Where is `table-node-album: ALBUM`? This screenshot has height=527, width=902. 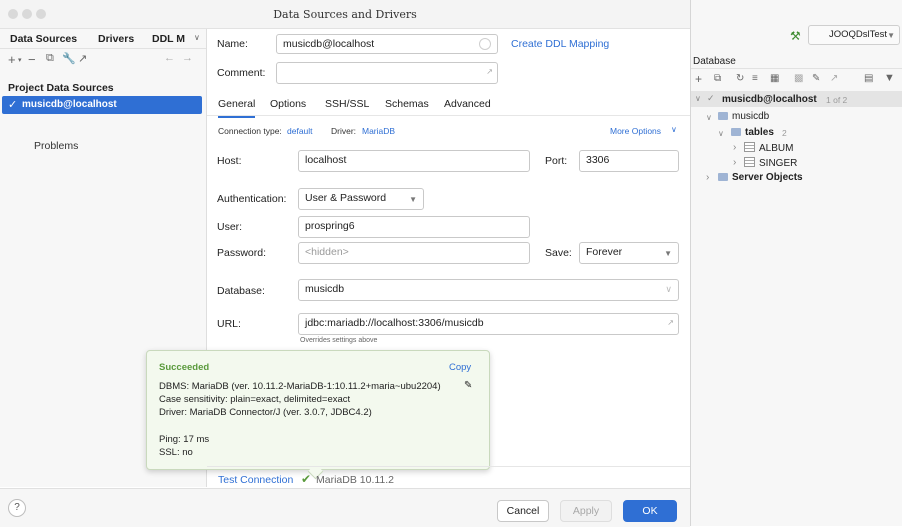 table-node-album: ALBUM is located at coordinates (768, 148).